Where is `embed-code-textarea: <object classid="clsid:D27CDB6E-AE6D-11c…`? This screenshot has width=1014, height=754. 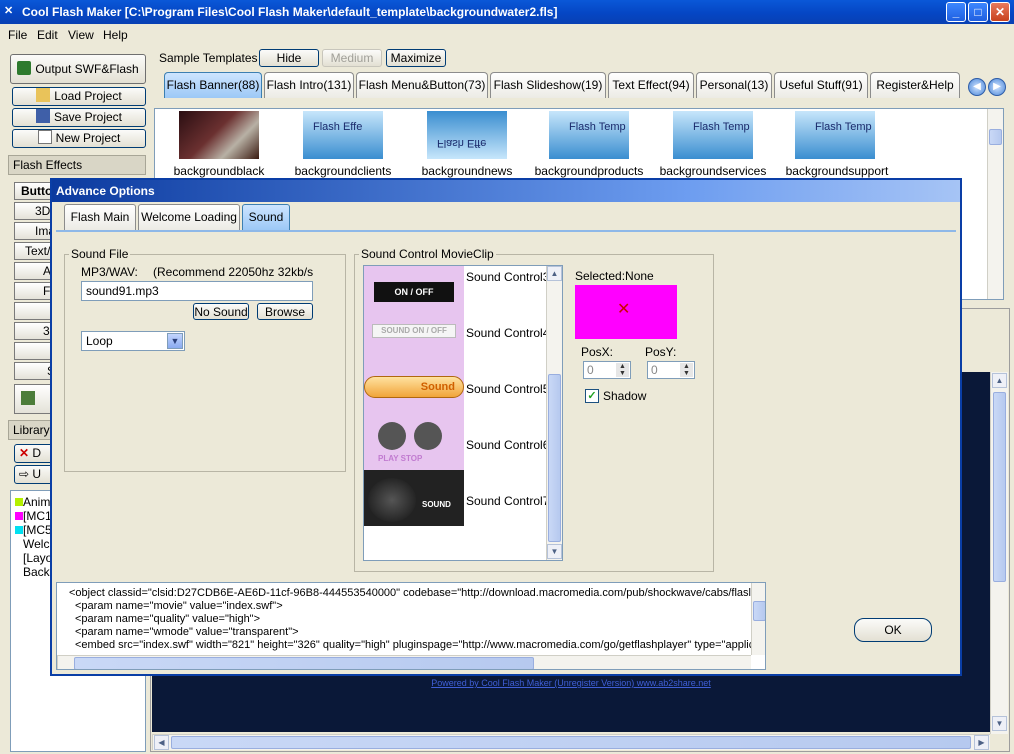 embed-code-textarea: <object classid="clsid:D27CDB6E-AE6D-11c… is located at coordinates (411, 626).